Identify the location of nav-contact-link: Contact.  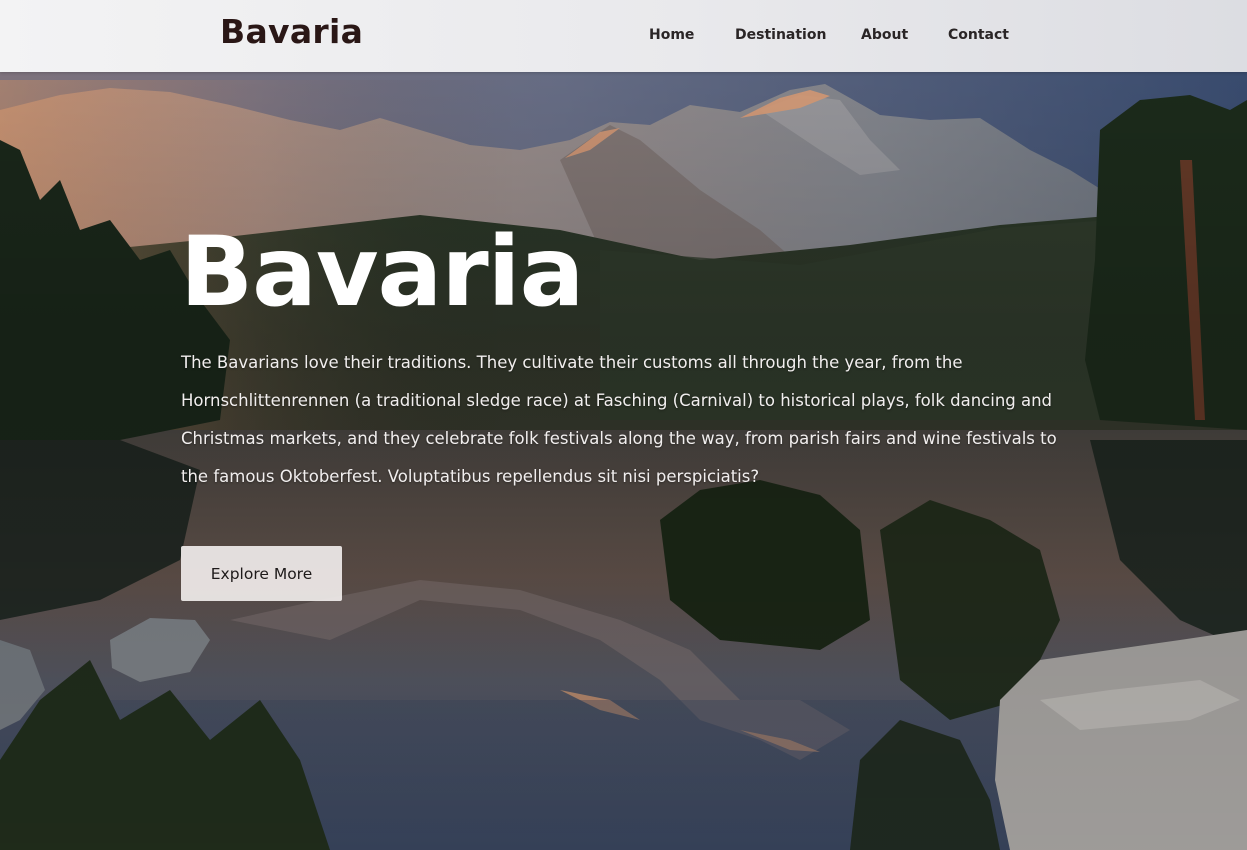
(978, 35).